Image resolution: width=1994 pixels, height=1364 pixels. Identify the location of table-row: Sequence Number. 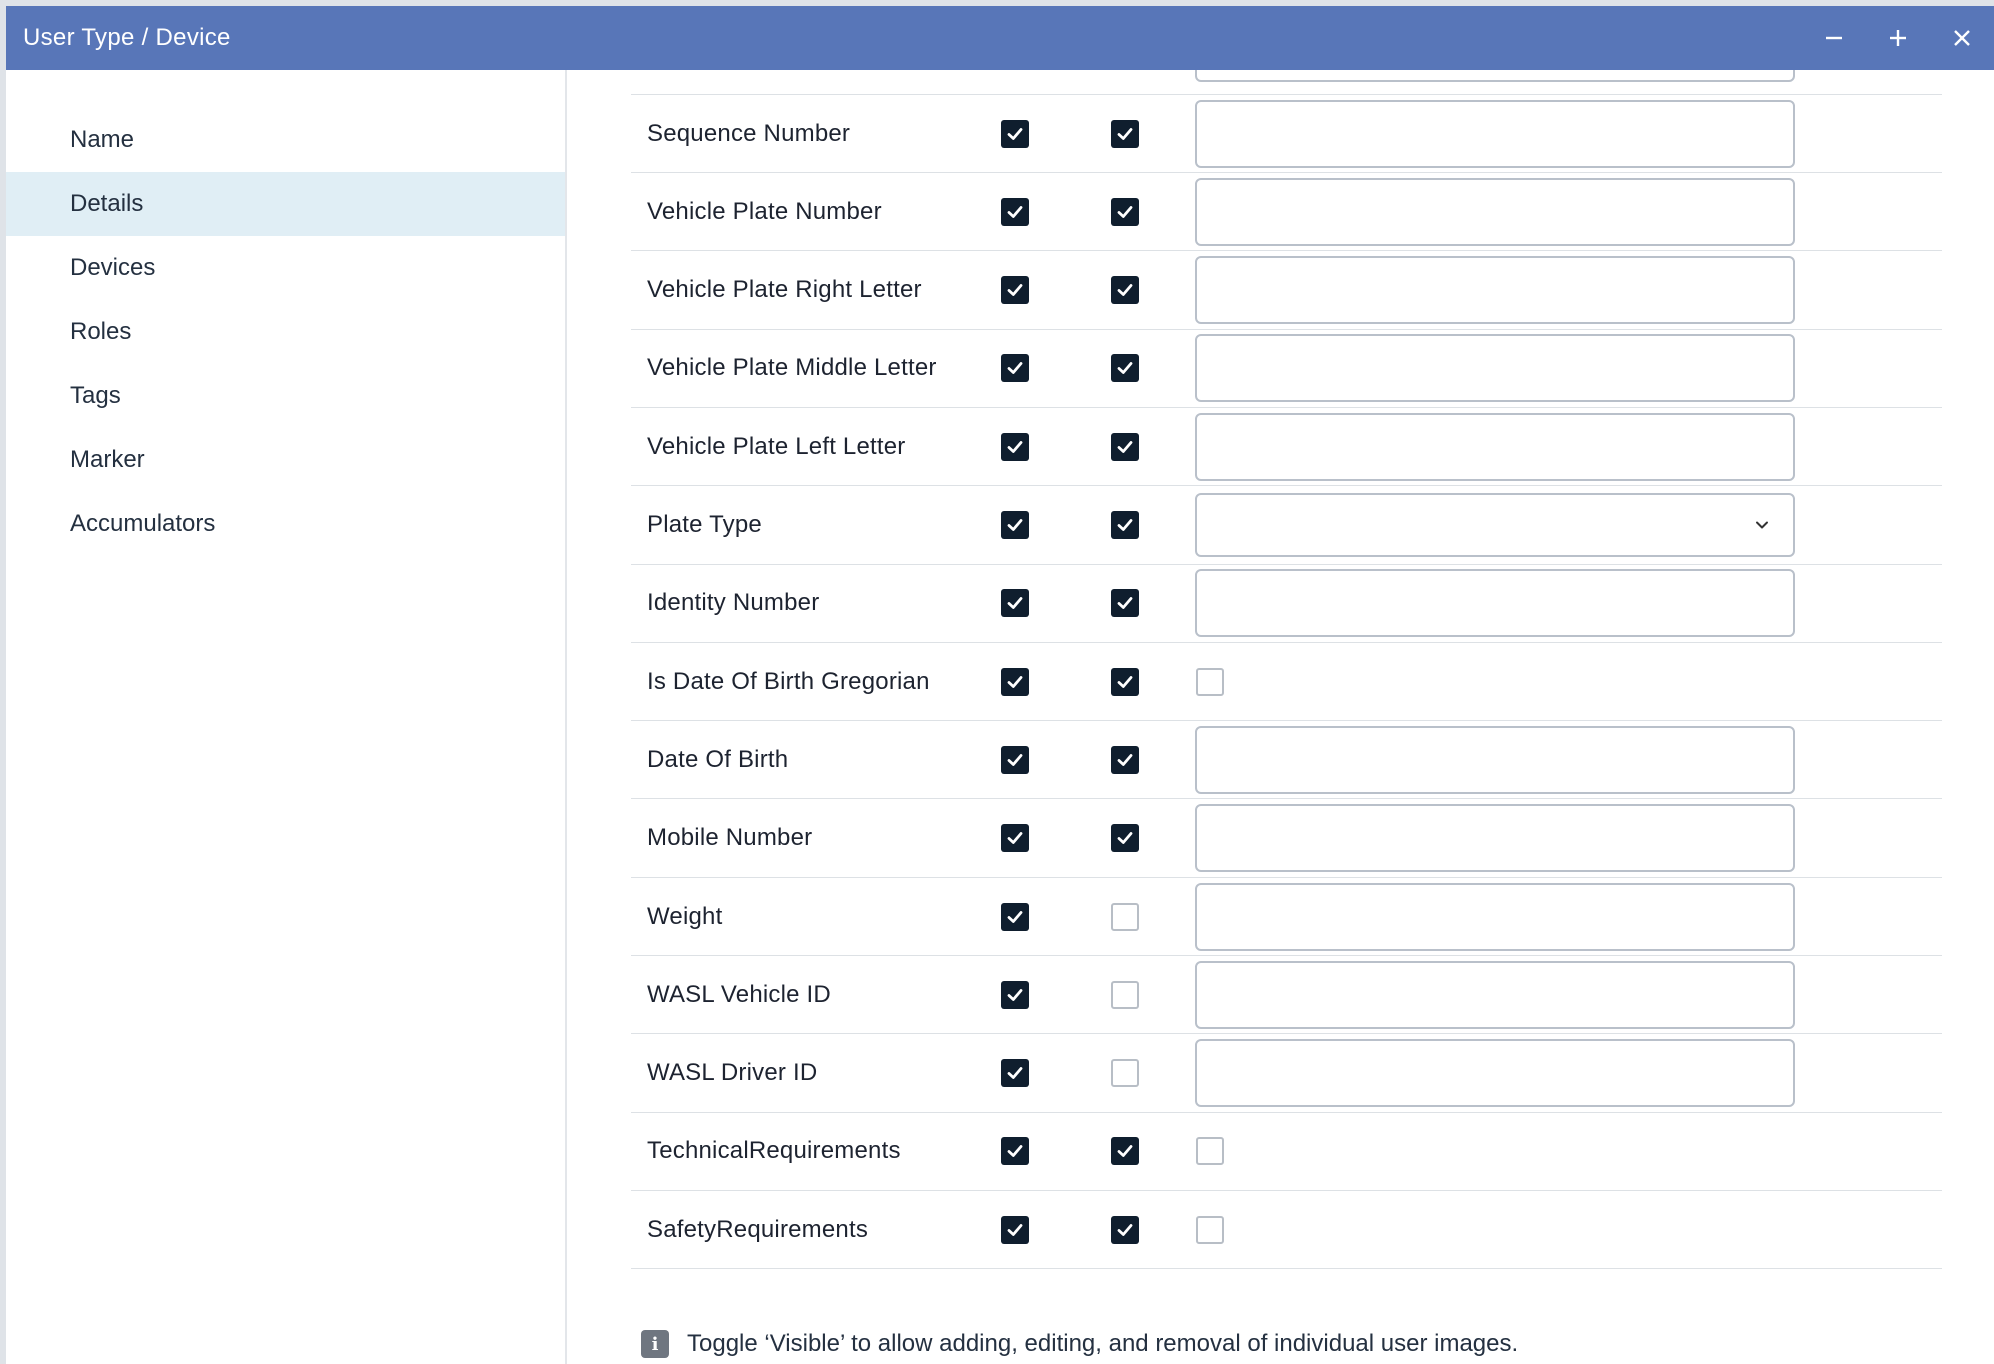
(1286, 134).